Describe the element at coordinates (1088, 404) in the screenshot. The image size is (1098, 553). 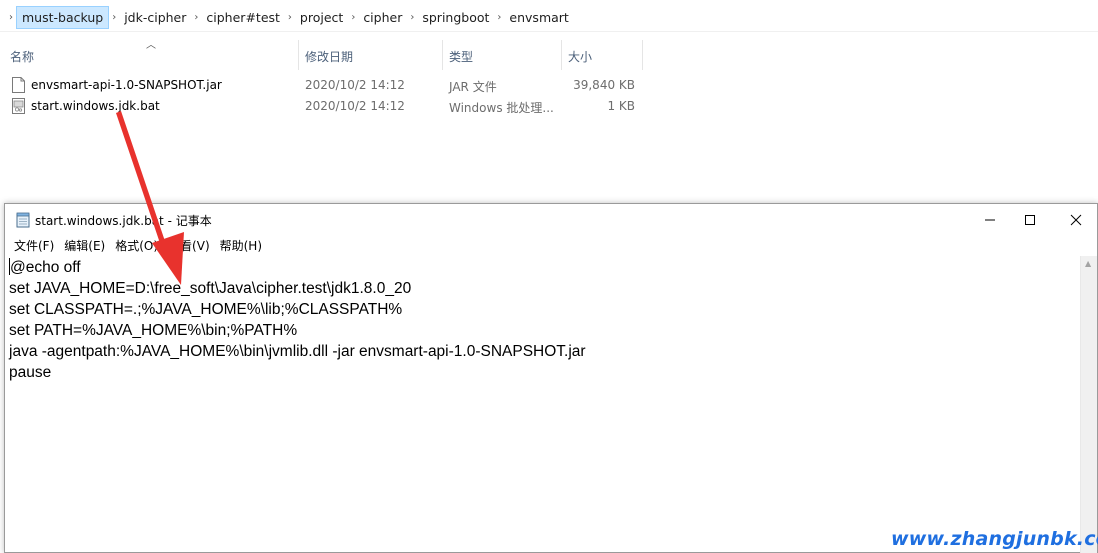
I see `vertical-scrollbar: ▲` at that location.